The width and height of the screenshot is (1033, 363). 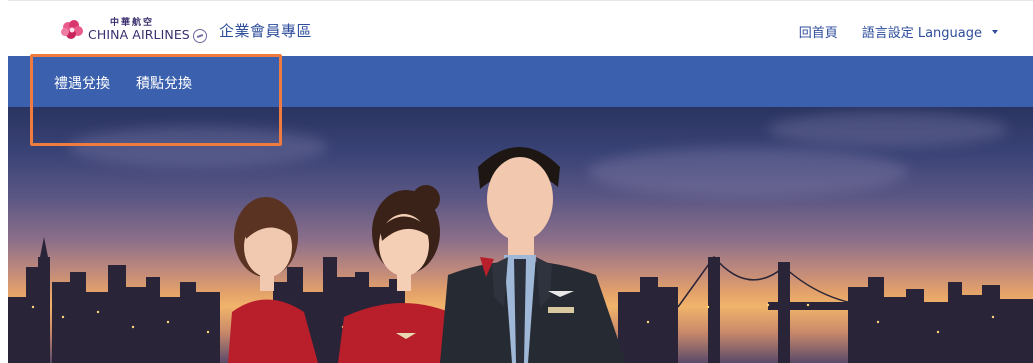 What do you see at coordinates (73, 30) in the screenshot?
I see `plum-blossom-logo-icon` at bounding box center [73, 30].